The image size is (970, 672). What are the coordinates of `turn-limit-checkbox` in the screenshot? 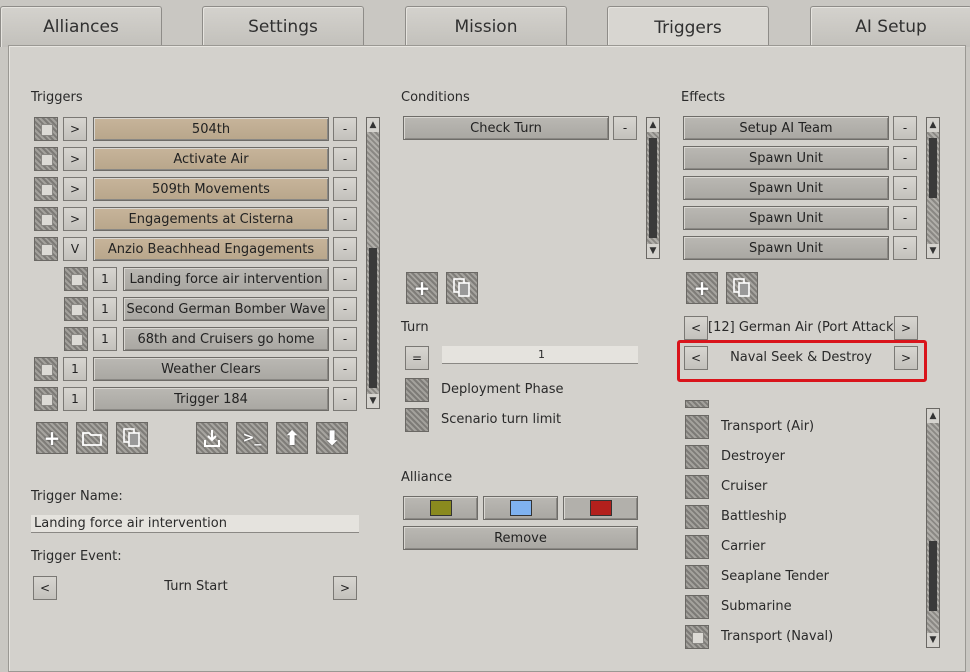 It's located at (417, 420).